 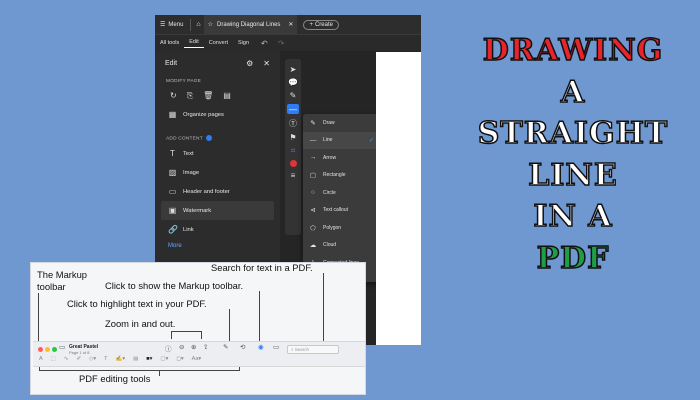 I want to click on rectangle-icon: ▢, so click(x=313, y=176).